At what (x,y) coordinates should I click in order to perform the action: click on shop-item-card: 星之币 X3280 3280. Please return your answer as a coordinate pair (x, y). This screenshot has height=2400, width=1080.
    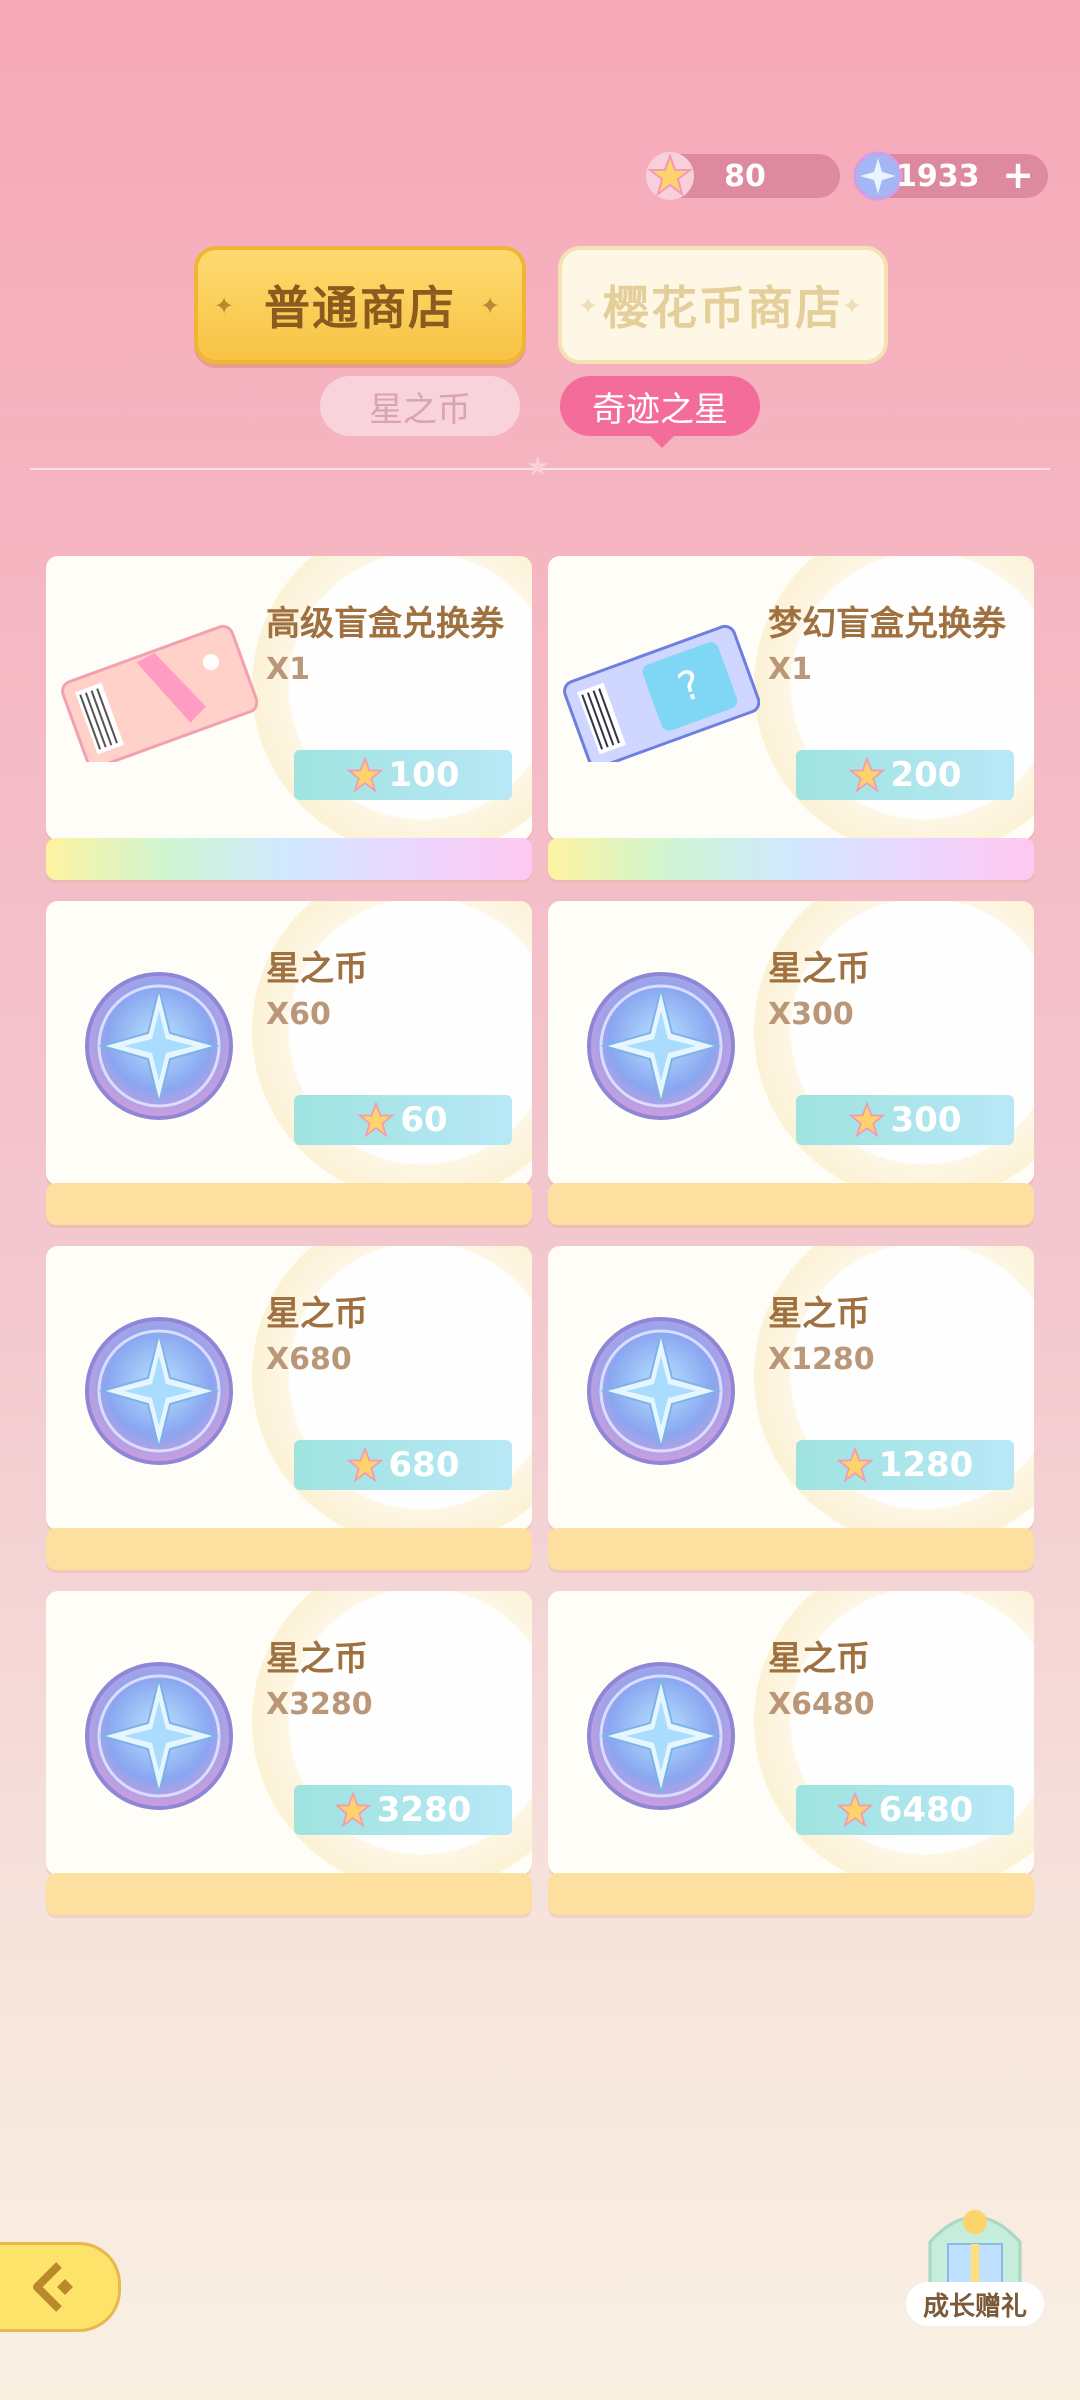
    Looking at the image, I should click on (289, 1733).